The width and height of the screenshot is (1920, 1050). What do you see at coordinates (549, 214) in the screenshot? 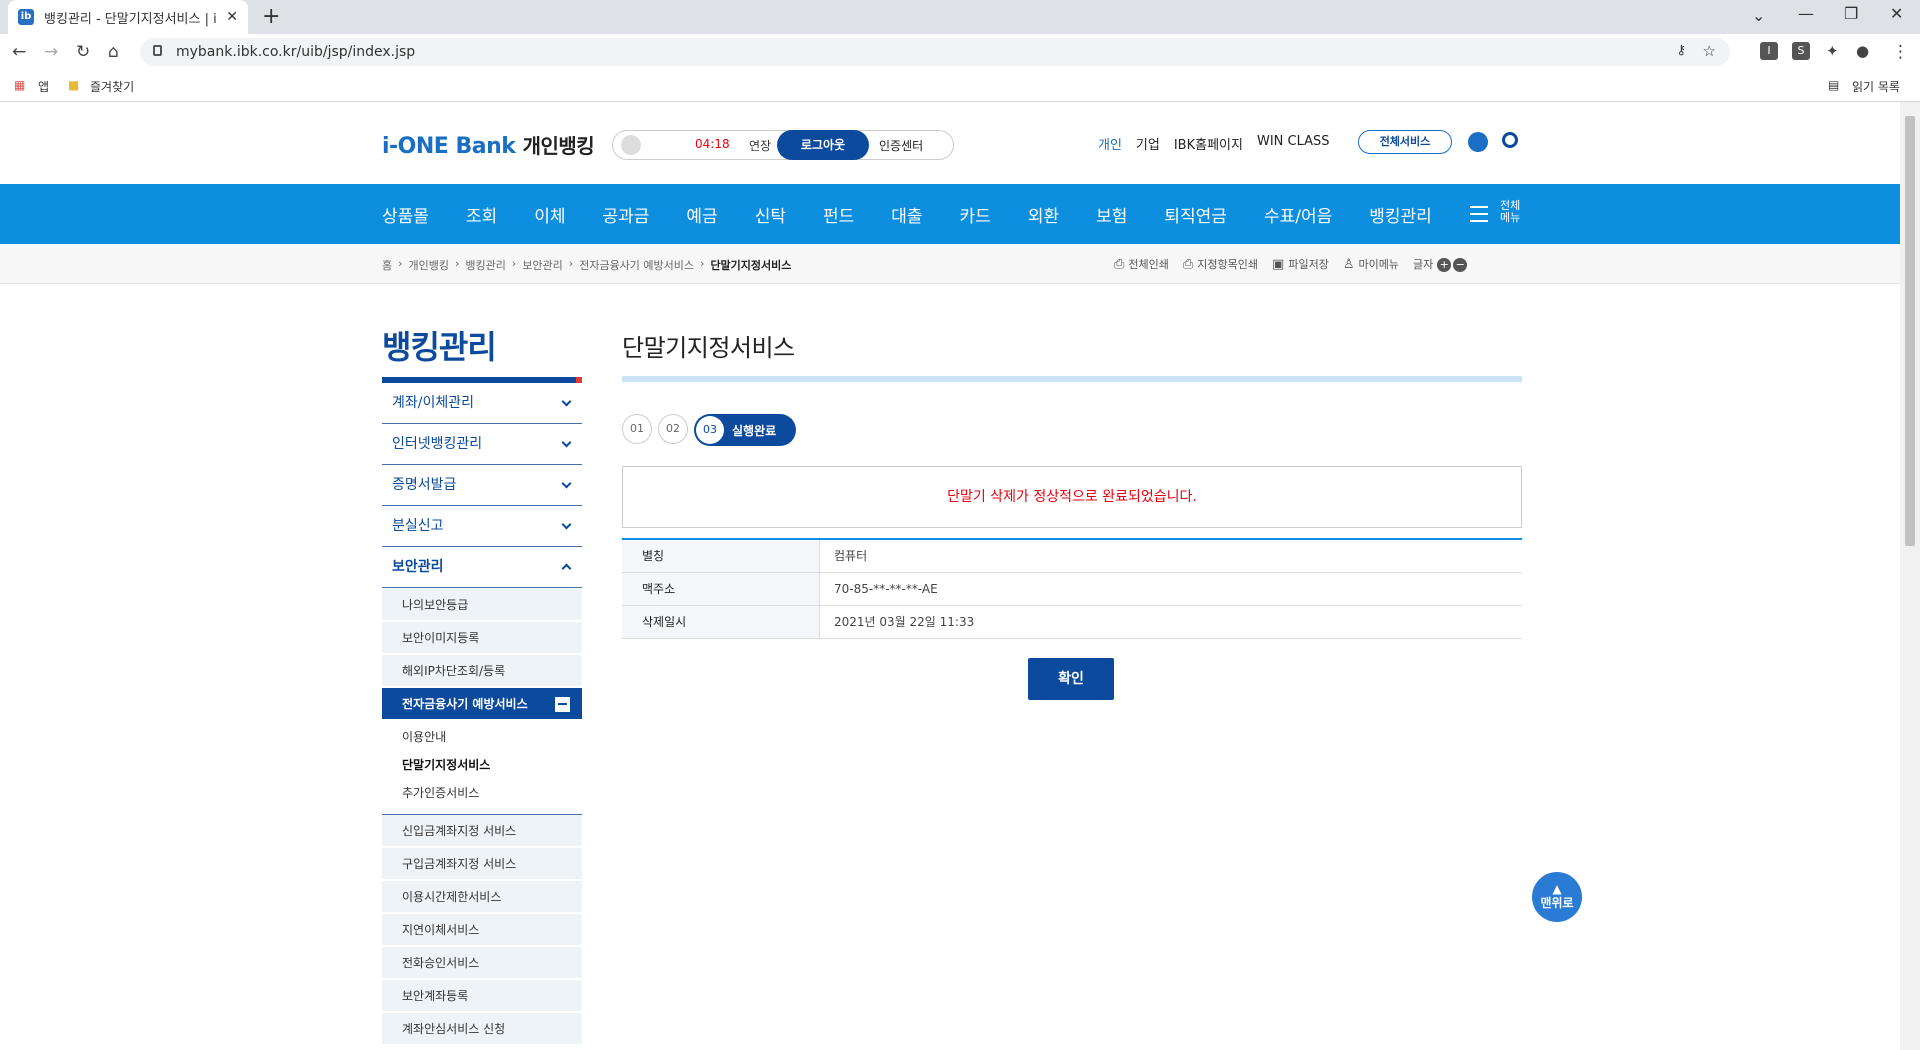
I see `gnb-item-2: 이체` at bounding box center [549, 214].